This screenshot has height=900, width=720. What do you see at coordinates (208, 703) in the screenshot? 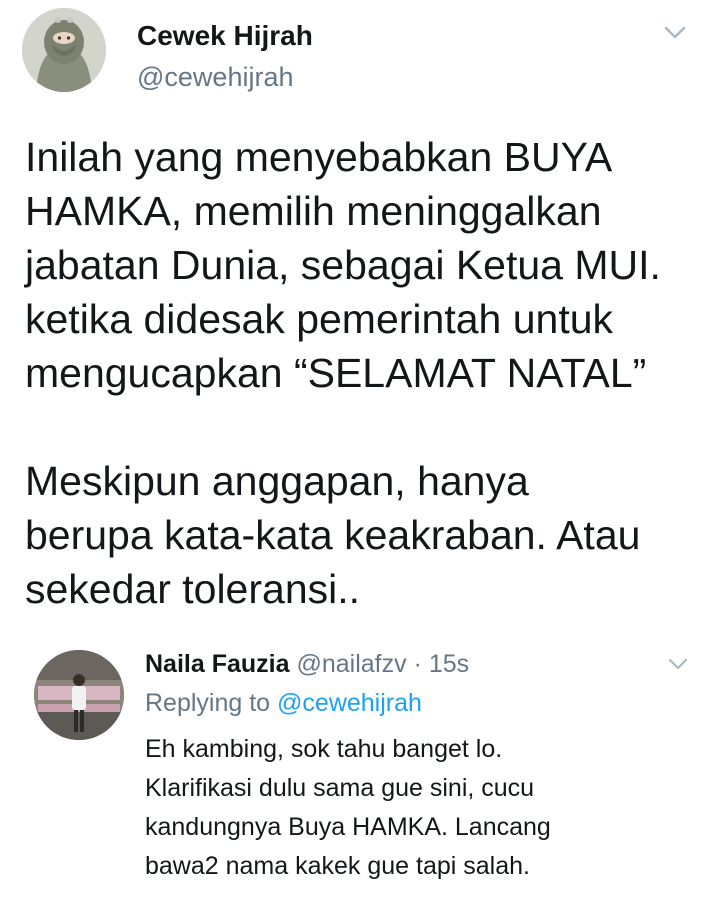
I see `replying-to-label: Replying to` at bounding box center [208, 703].